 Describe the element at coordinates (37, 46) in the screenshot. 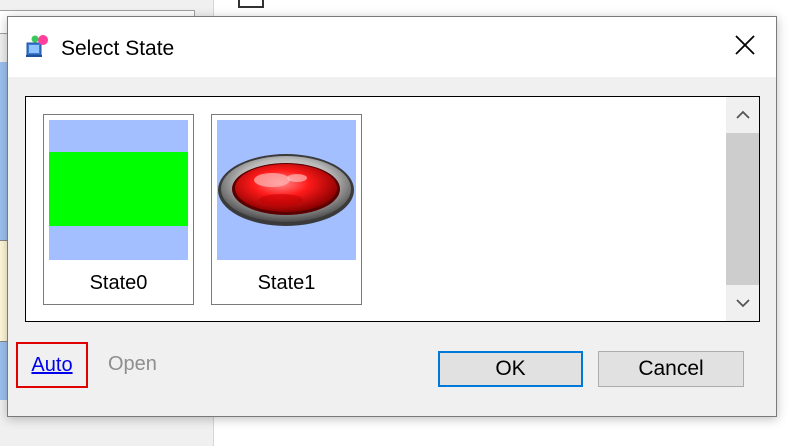

I see `state-app-icon` at that location.